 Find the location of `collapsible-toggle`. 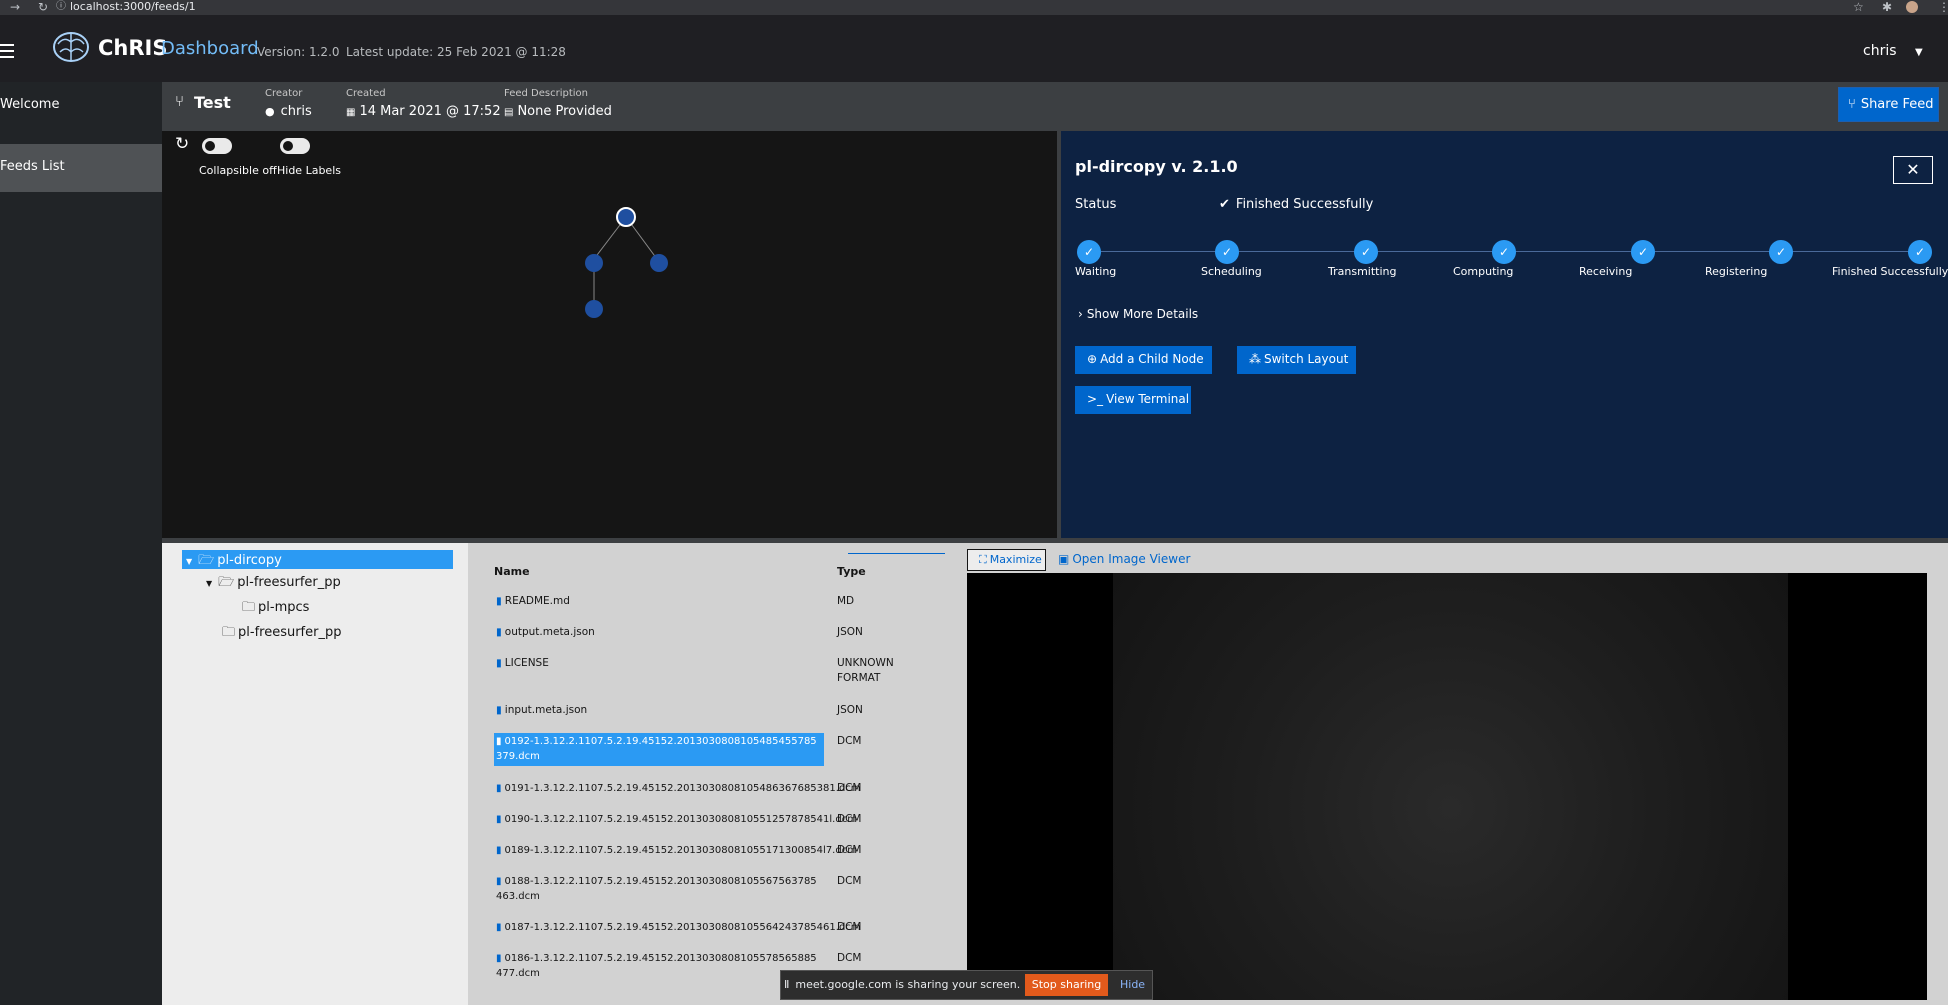

collapsible-toggle is located at coordinates (217, 146).